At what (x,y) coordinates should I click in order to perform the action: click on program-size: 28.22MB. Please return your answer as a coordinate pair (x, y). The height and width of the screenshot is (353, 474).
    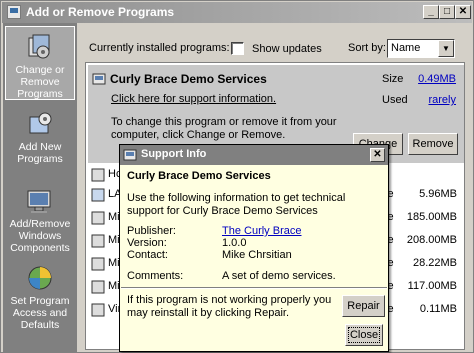
    Looking at the image, I should click on (434, 263).